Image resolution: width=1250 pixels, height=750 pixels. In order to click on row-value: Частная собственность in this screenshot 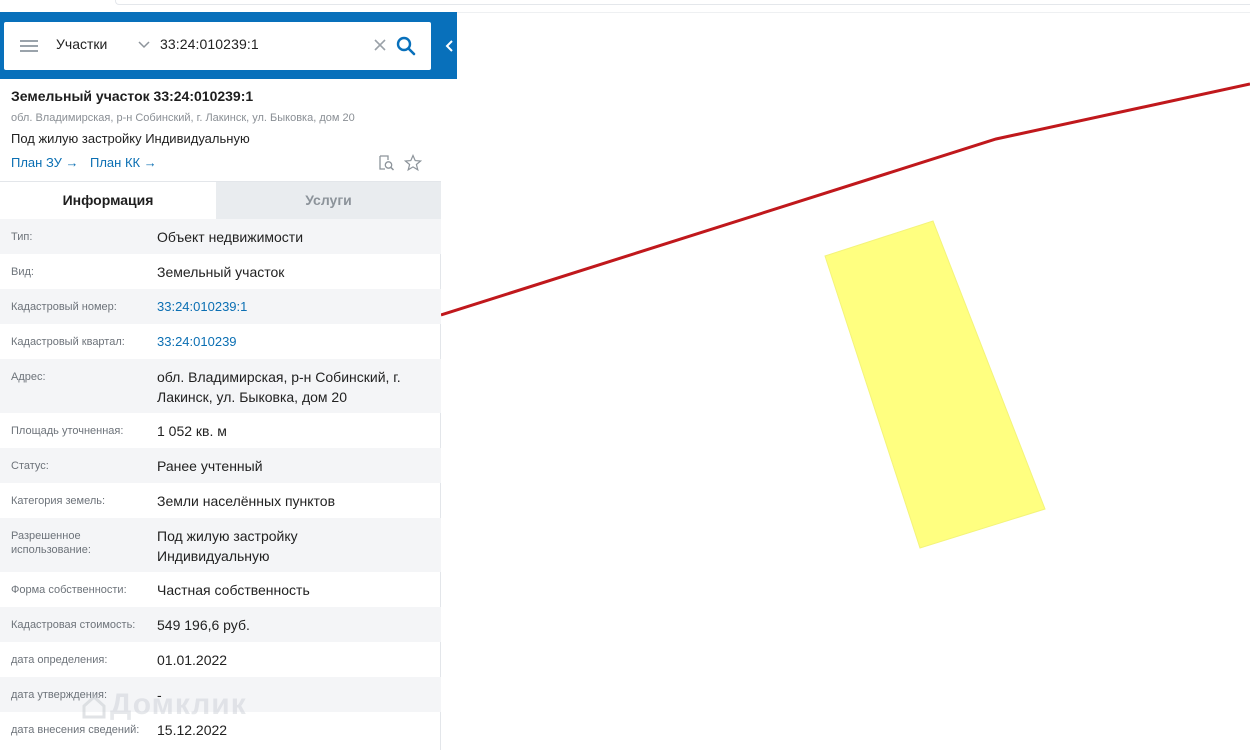, I will do `click(233, 590)`.